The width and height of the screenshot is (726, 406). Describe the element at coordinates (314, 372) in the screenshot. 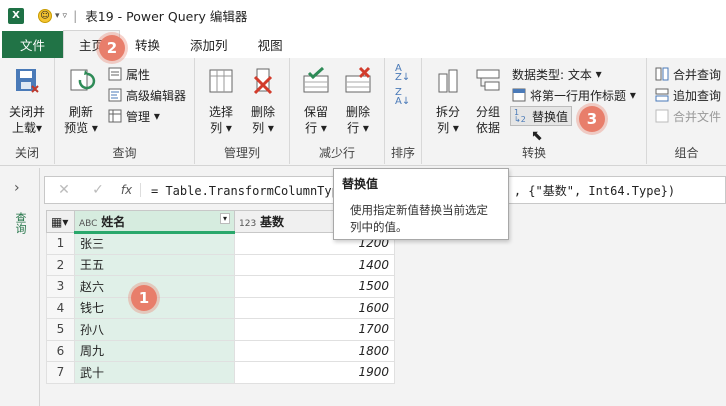

I see `cell-value: 1900` at that location.